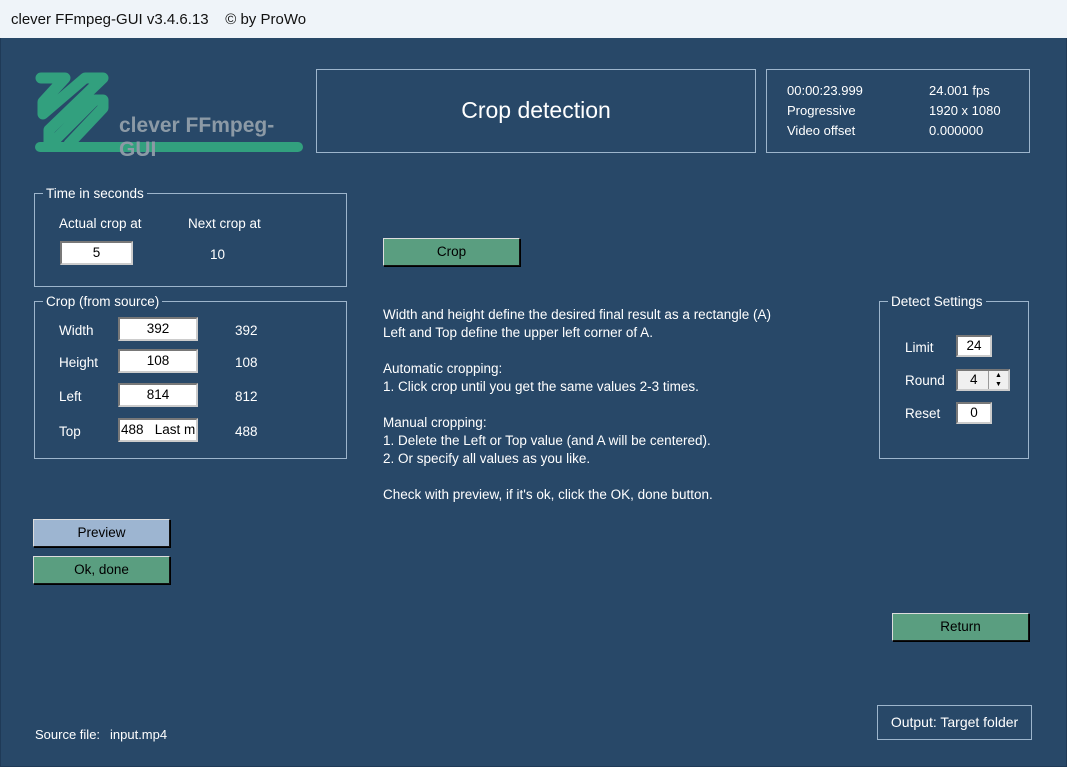 This screenshot has height=767, width=1067. Describe the element at coordinates (70, 431) in the screenshot. I see `top-label: Top` at that location.